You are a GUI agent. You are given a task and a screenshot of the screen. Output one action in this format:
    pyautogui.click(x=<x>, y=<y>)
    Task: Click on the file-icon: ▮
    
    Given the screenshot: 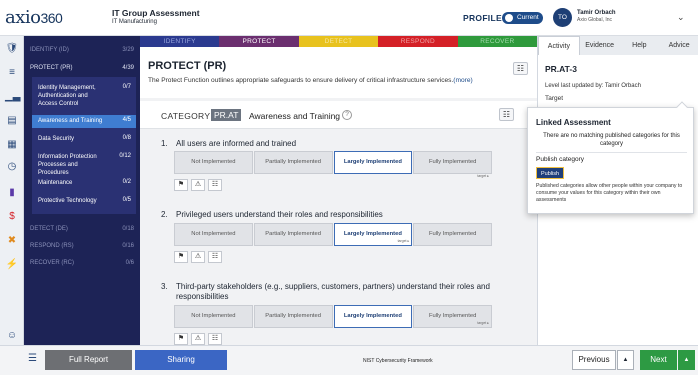 What is the action you would take?
    pyautogui.click(x=12, y=193)
    